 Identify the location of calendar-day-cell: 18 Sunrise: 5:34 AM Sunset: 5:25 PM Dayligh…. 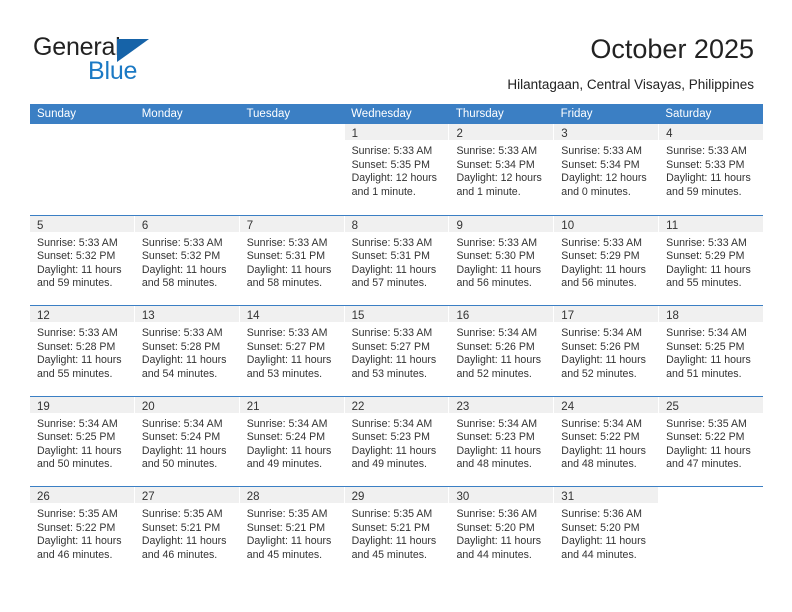
(711, 351).